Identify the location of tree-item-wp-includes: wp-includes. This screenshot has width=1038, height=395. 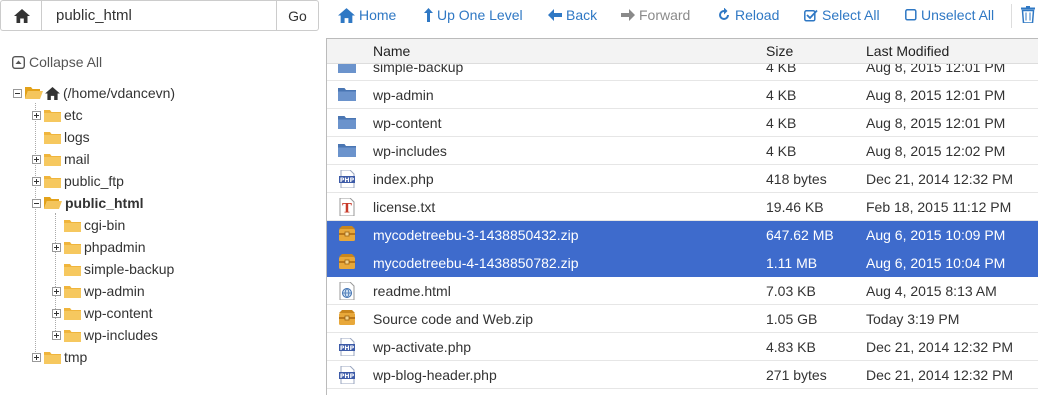
(105, 335).